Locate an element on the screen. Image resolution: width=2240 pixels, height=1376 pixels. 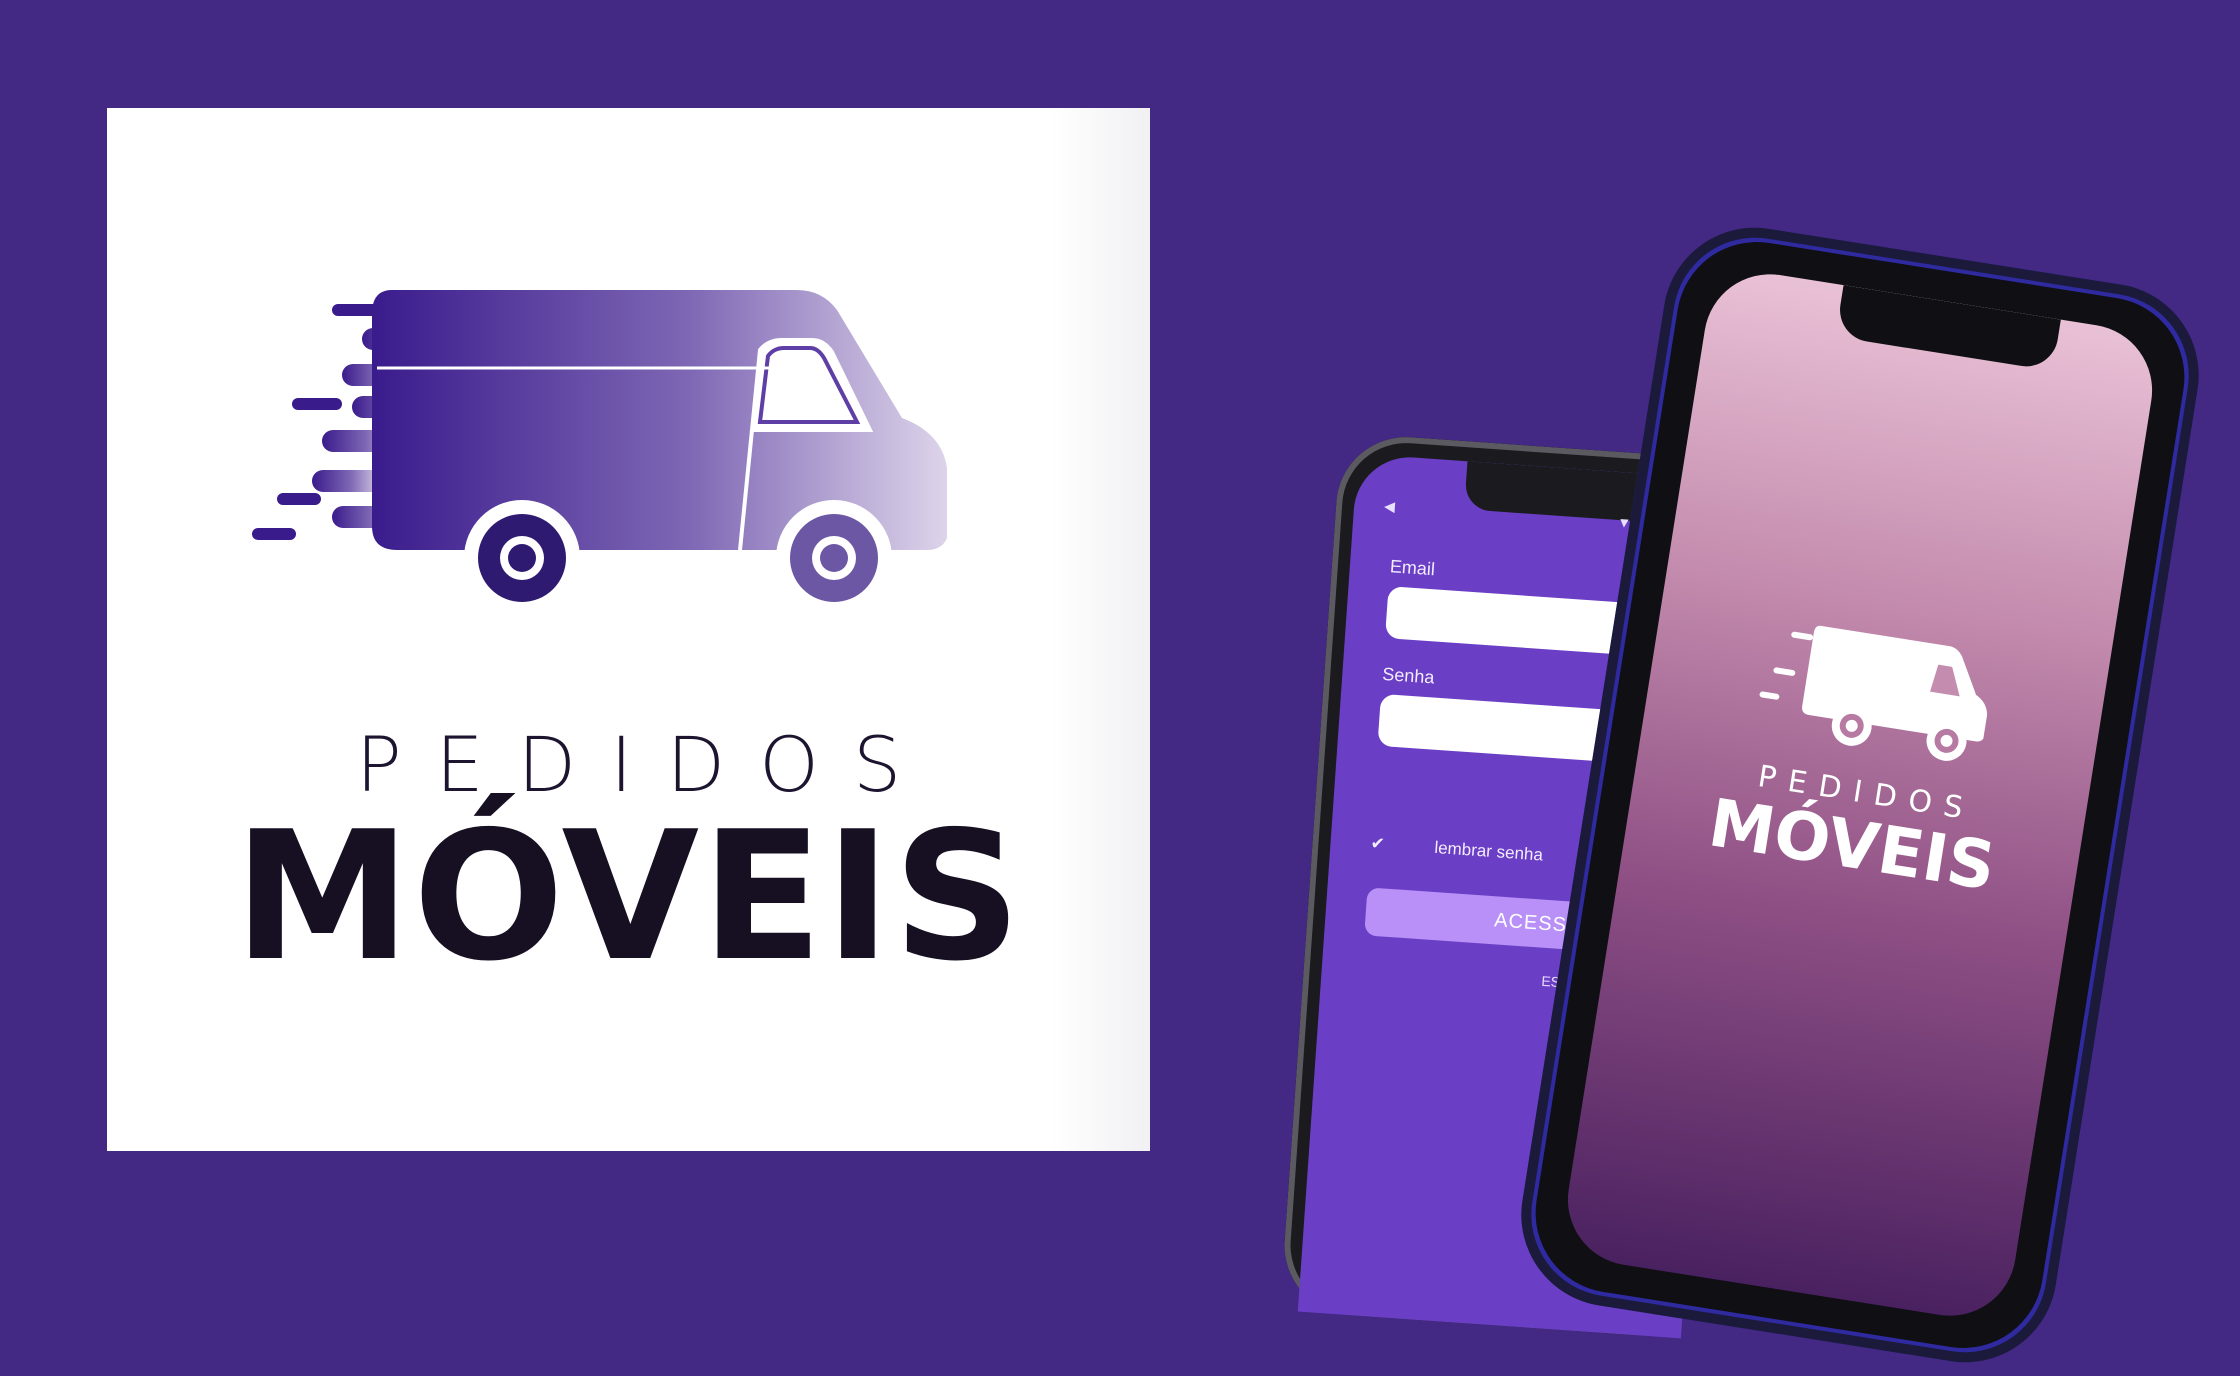
card-fade is located at coordinates (1100, 629).